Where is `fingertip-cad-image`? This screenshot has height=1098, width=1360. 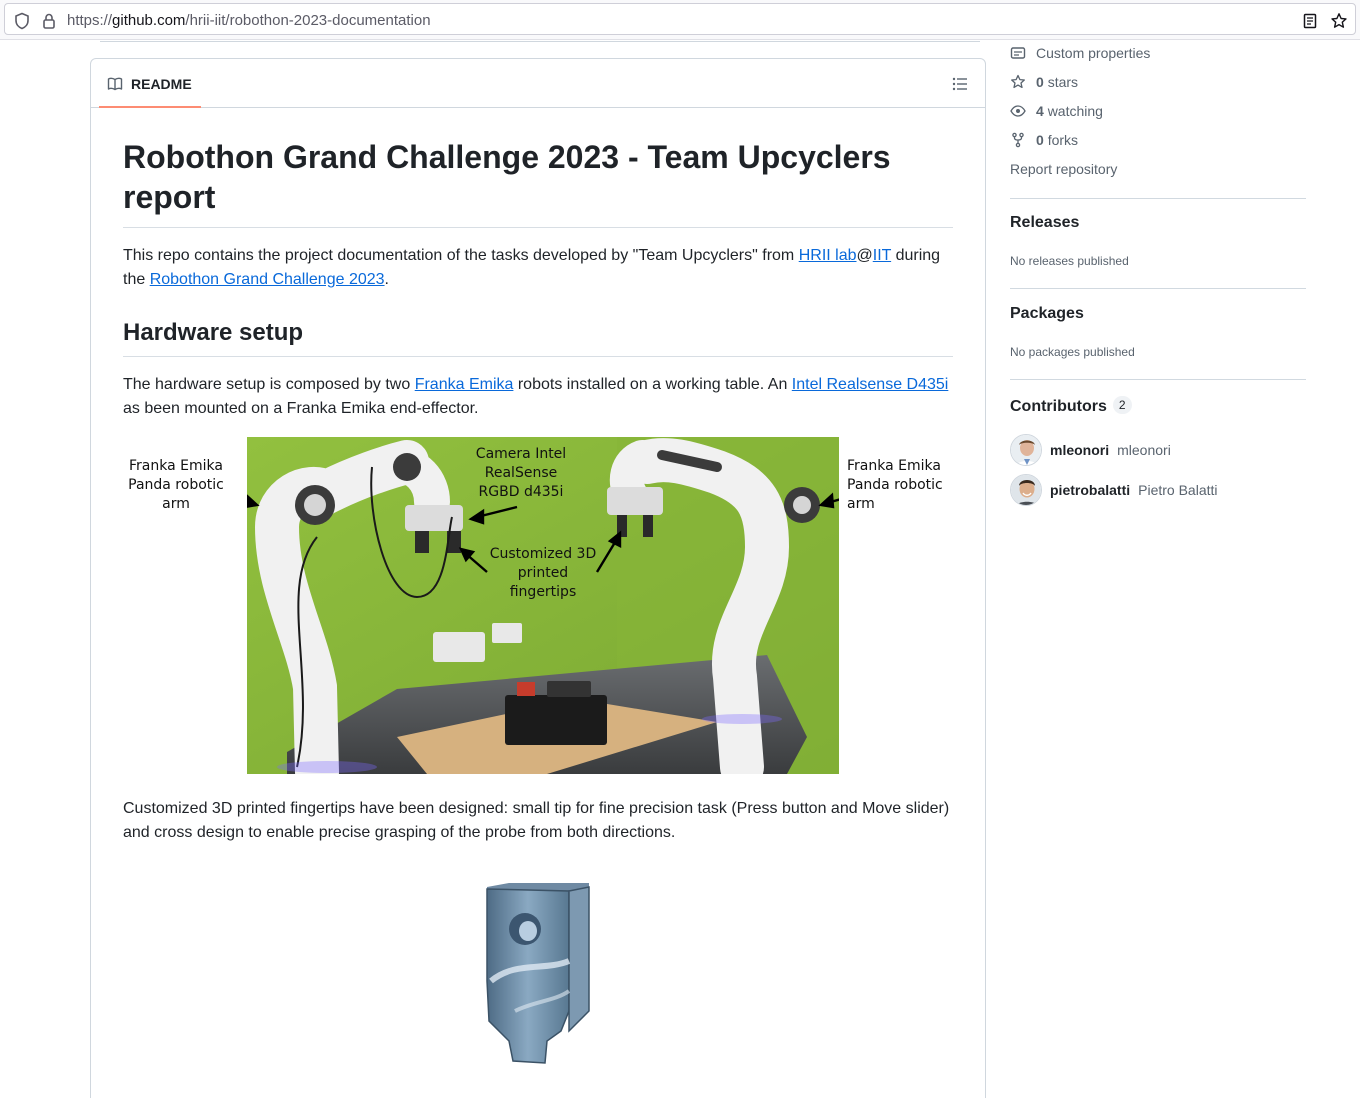 fingertip-cad-image is located at coordinates (538, 973).